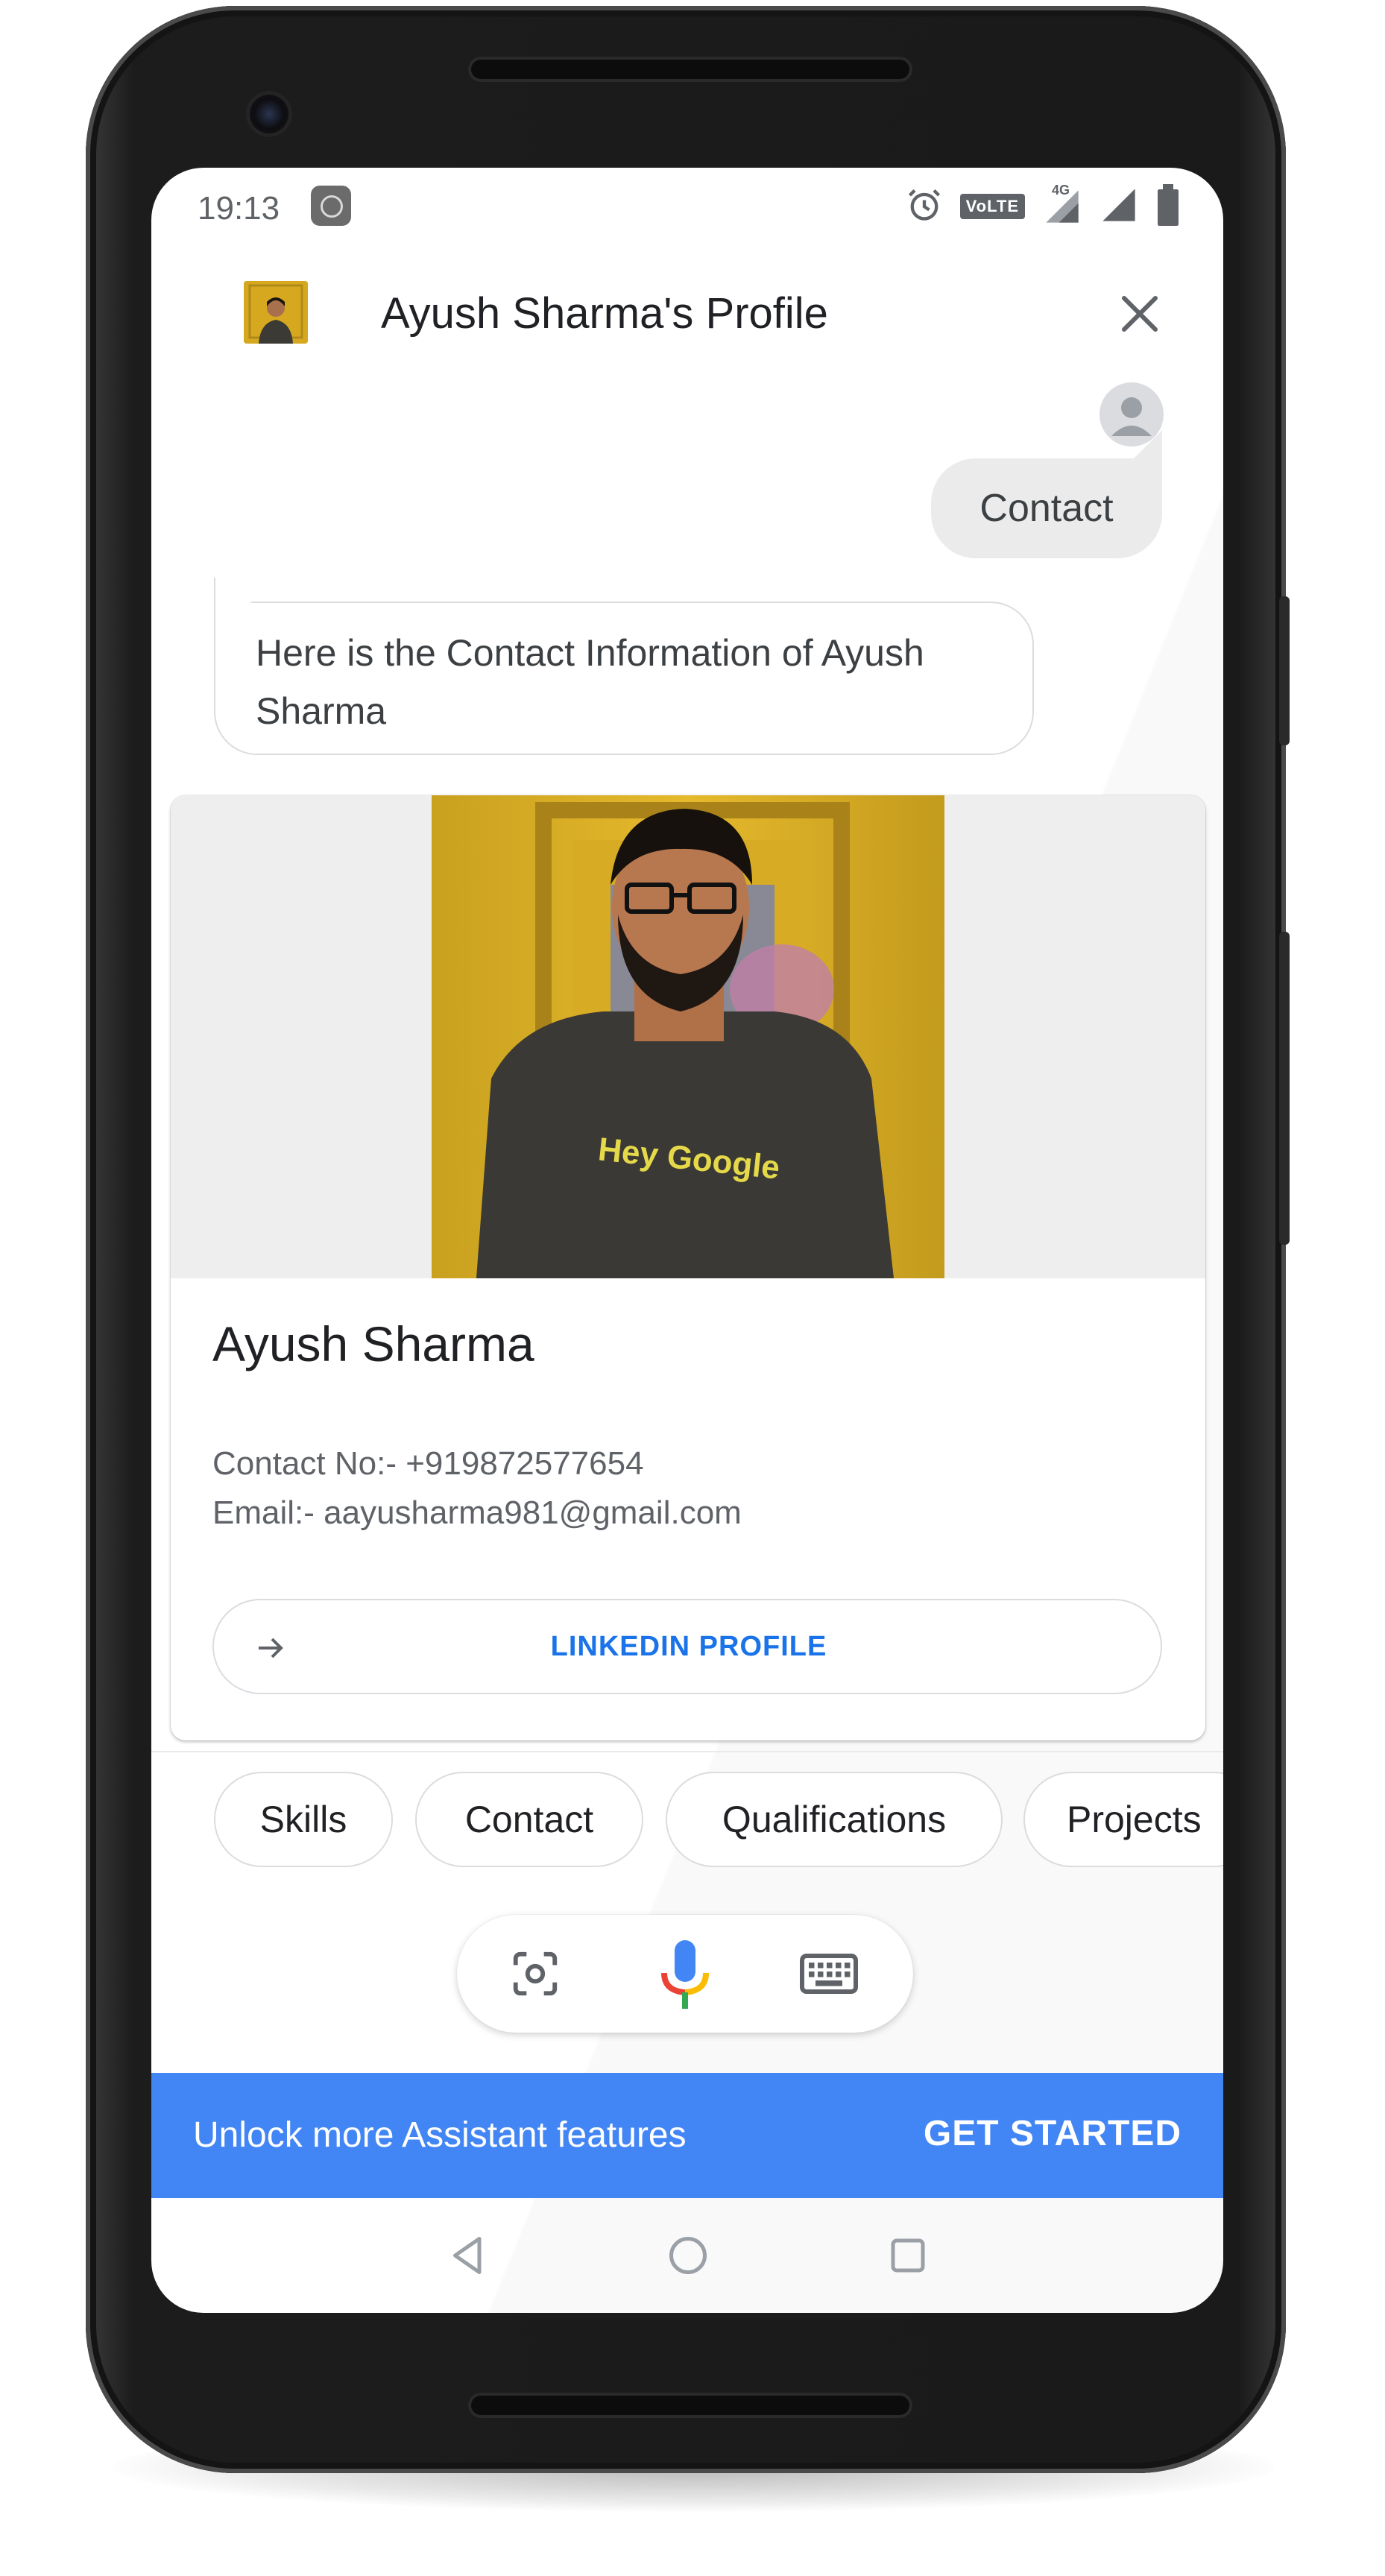 The width and height of the screenshot is (1385, 2576). What do you see at coordinates (276, 312) in the screenshot?
I see `profile-avatar` at bounding box center [276, 312].